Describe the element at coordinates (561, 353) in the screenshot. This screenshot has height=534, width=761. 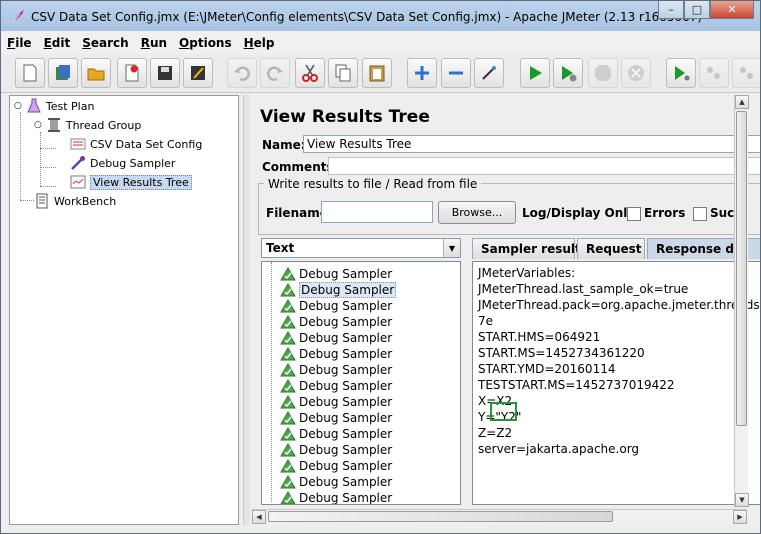
I see `response-line: START.MS=1452734361220` at that location.